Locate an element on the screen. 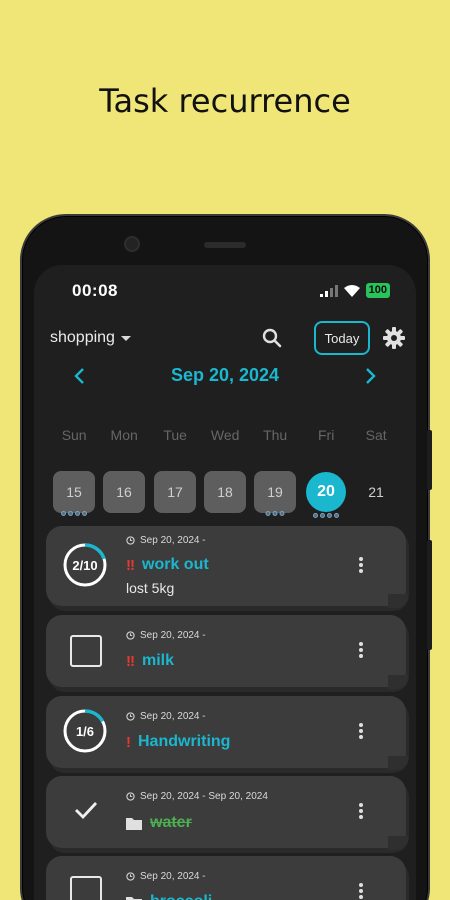 This screenshot has height=900, width=450. day-cell: 16 is located at coordinates (124, 492).